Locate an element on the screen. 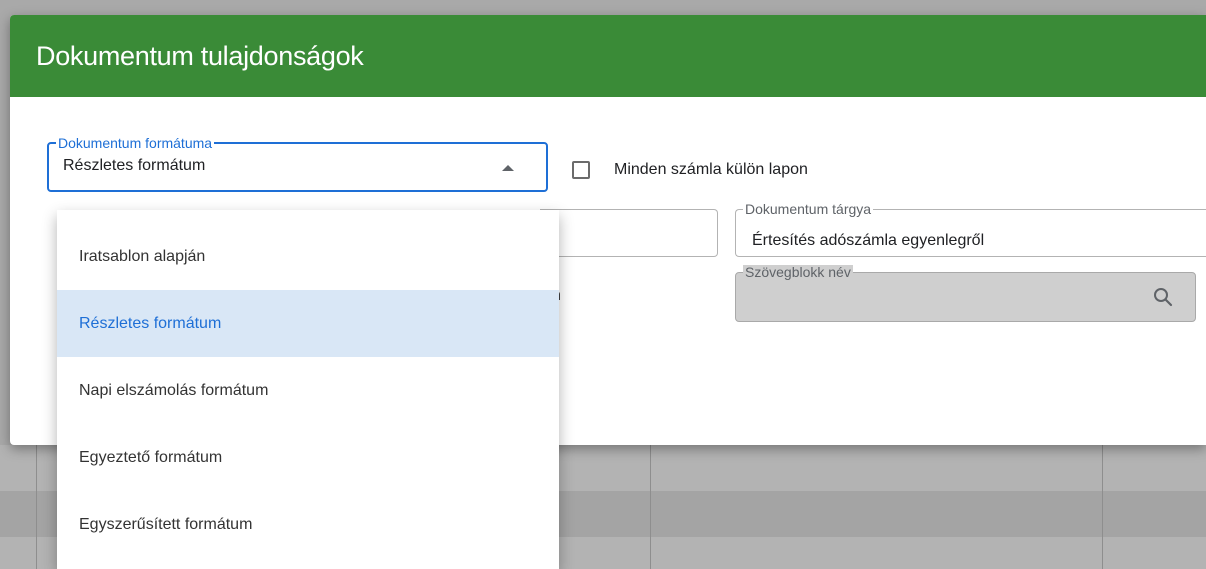 The image size is (1206, 569). dialog-title: Dokumentum tulajdonságok is located at coordinates (608, 56).